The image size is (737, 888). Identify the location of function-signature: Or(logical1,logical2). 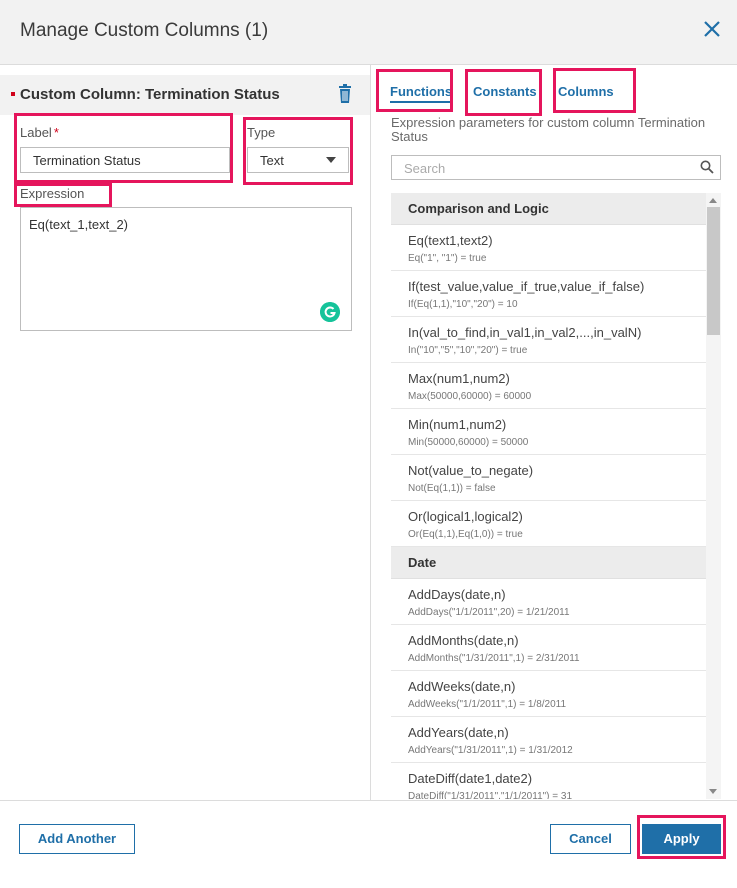
(465, 516).